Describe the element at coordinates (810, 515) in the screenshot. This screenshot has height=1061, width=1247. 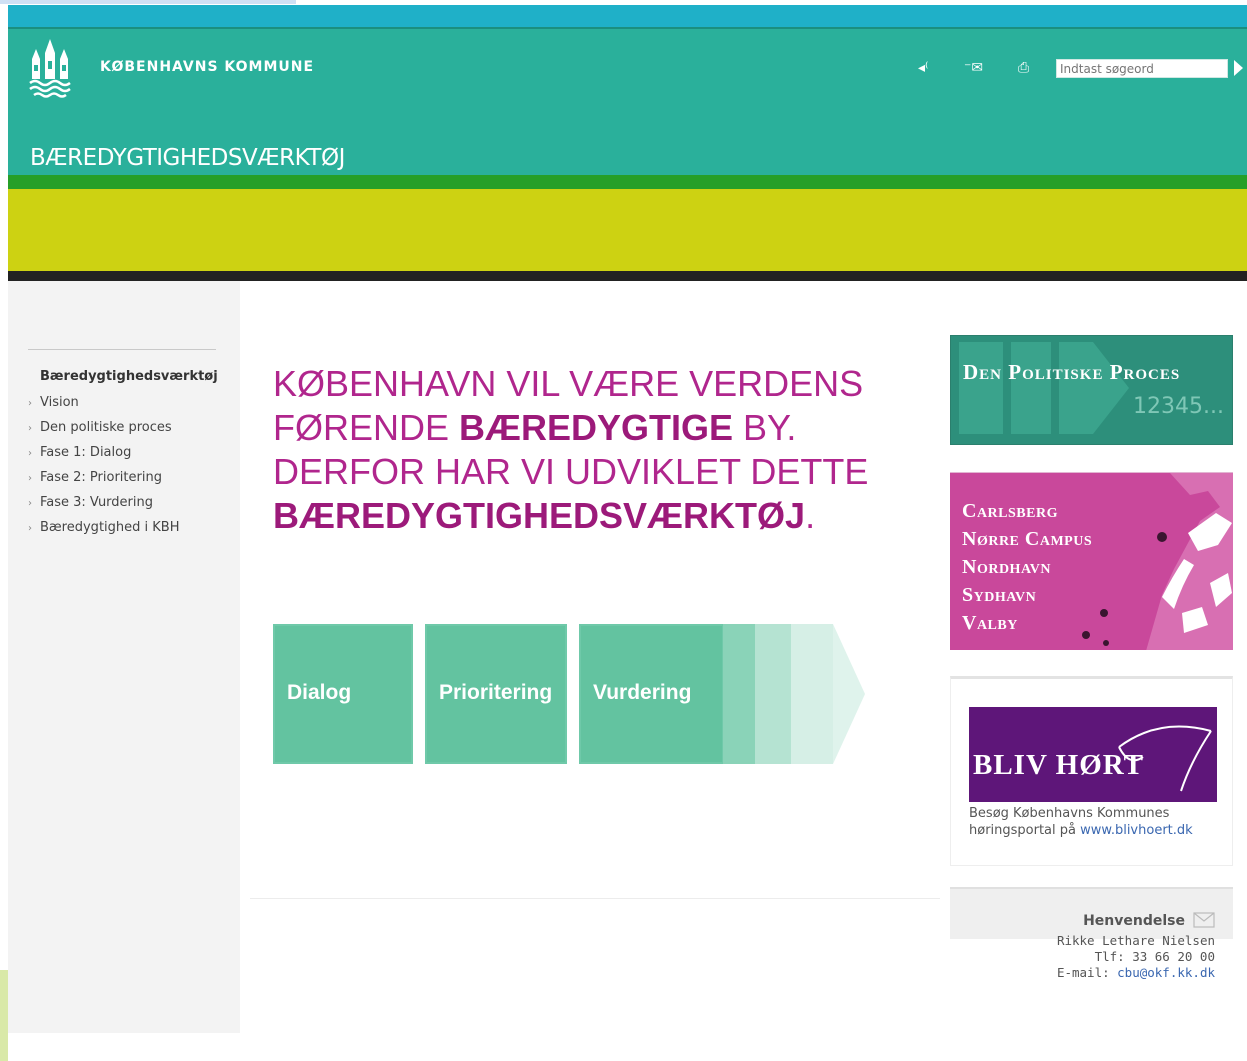
I see `headline-text: .` at that location.